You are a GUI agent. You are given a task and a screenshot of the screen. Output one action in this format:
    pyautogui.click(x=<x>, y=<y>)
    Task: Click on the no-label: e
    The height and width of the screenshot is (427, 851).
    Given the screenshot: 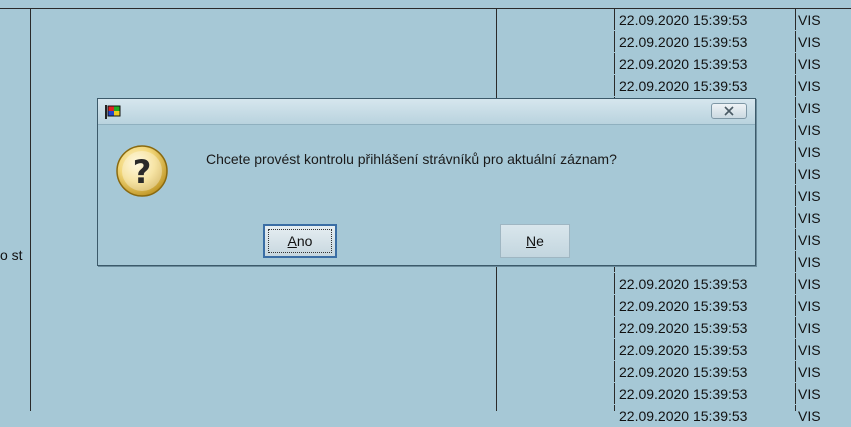 What is the action you would take?
    pyautogui.click(x=540, y=241)
    